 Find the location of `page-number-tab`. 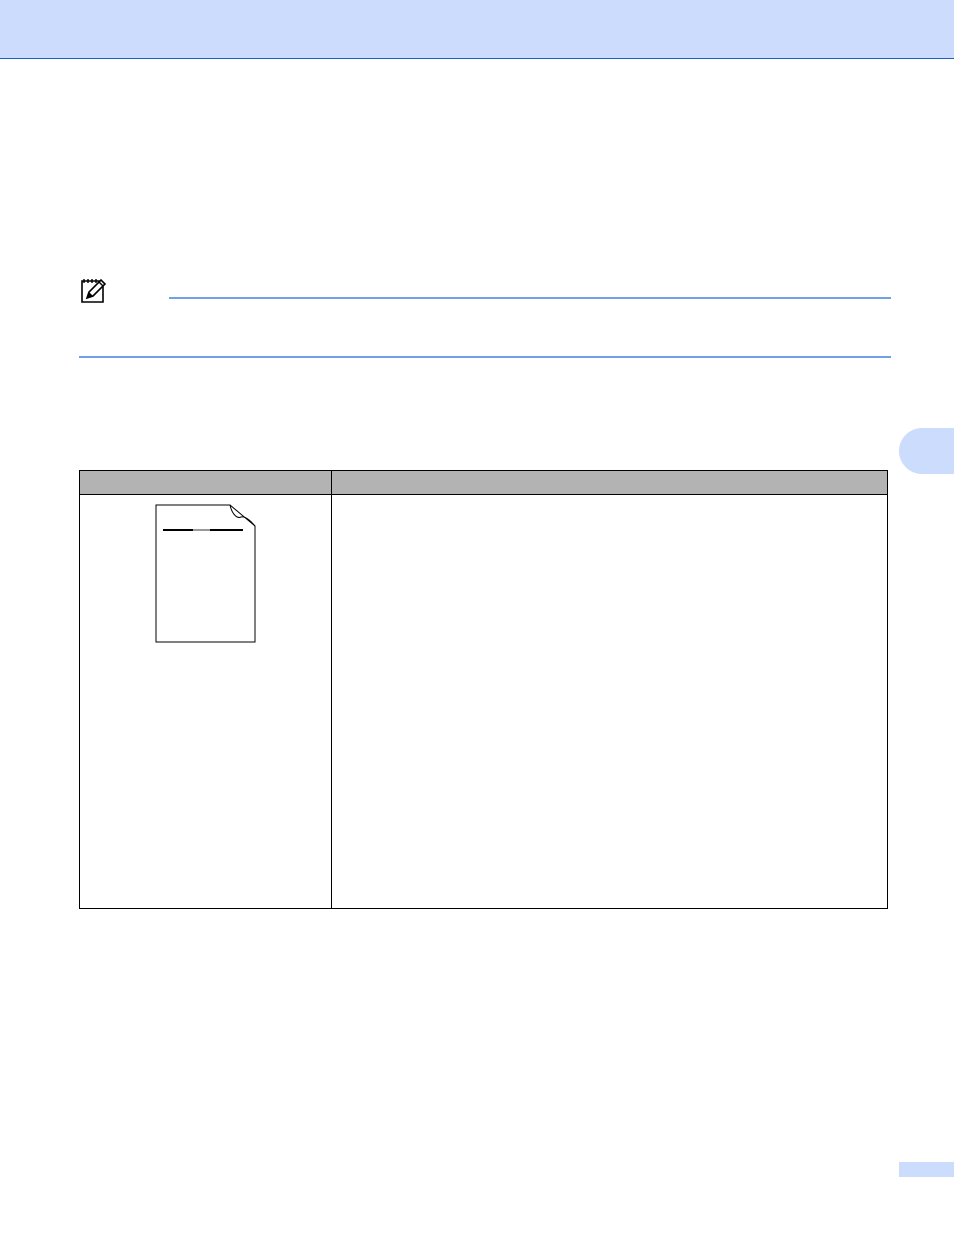

page-number-tab is located at coordinates (926, 1169).